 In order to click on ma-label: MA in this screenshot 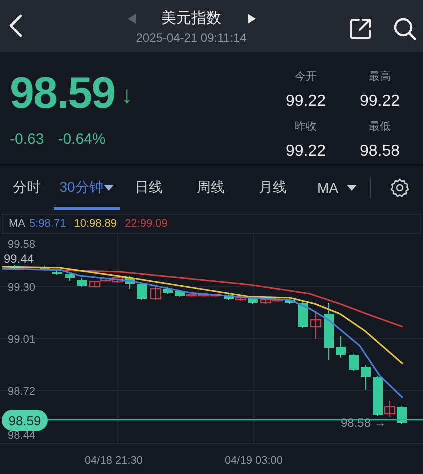, I will do `click(17, 224)`.